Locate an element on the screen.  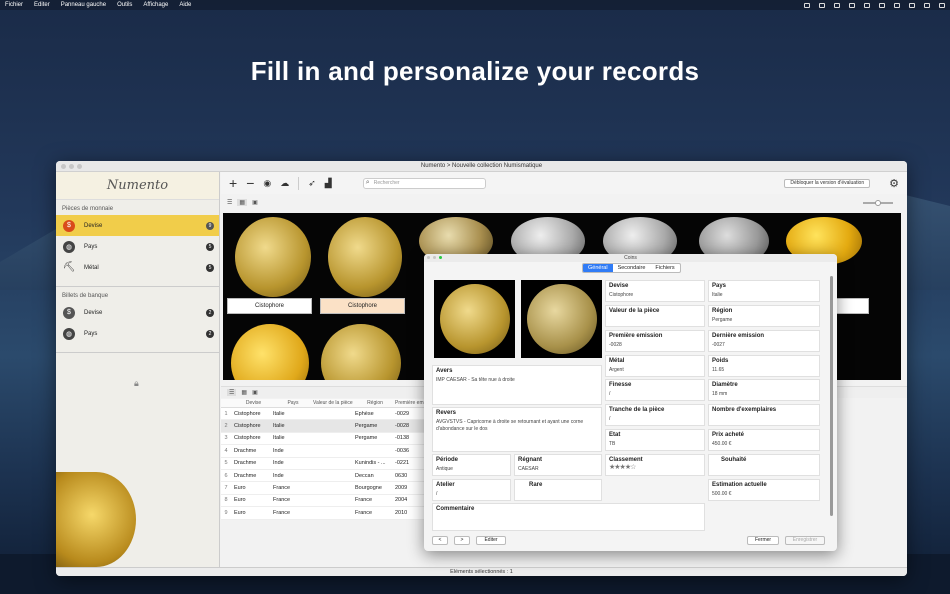
unlock-trial-button: Débloquer la version d'évaluation is located at coordinates (827, 183).